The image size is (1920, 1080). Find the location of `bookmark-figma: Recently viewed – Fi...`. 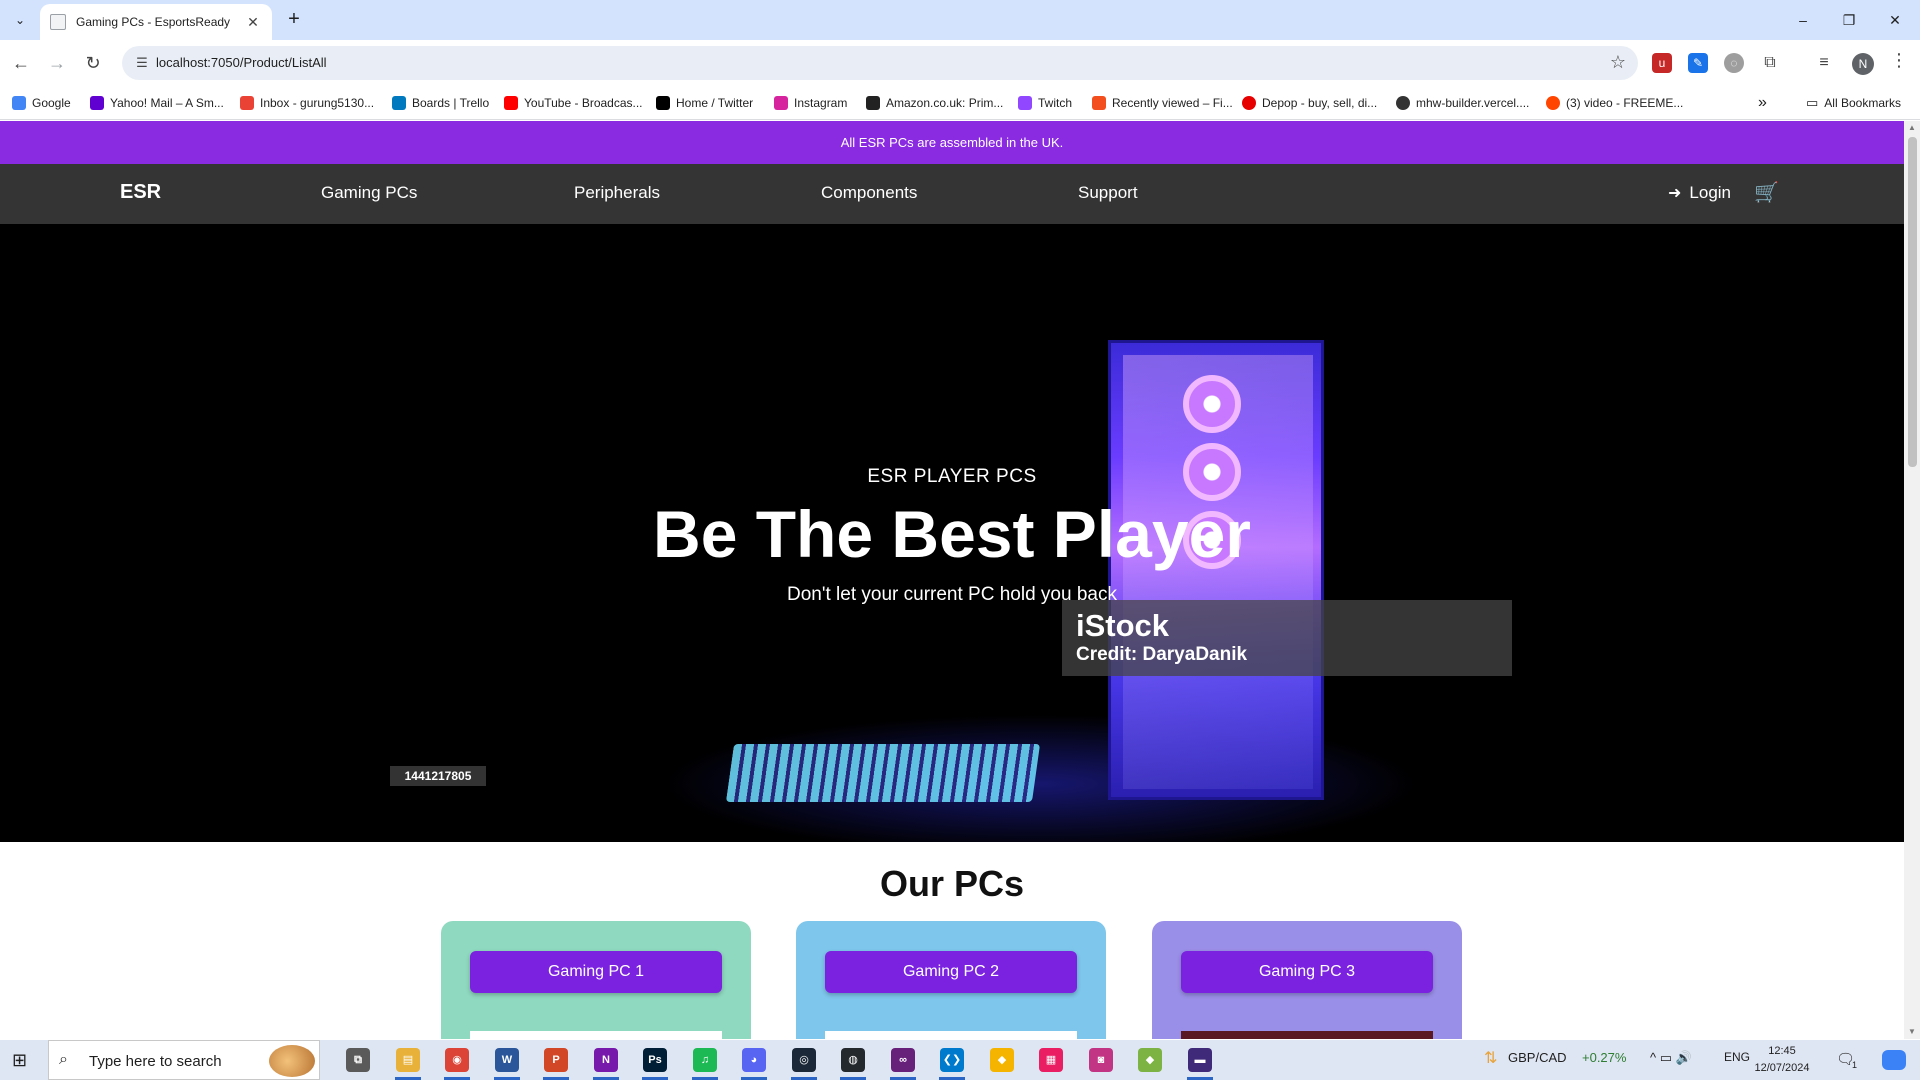

bookmark-figma: Recently viewed – Fi... is located at coordinates (1162, 103).